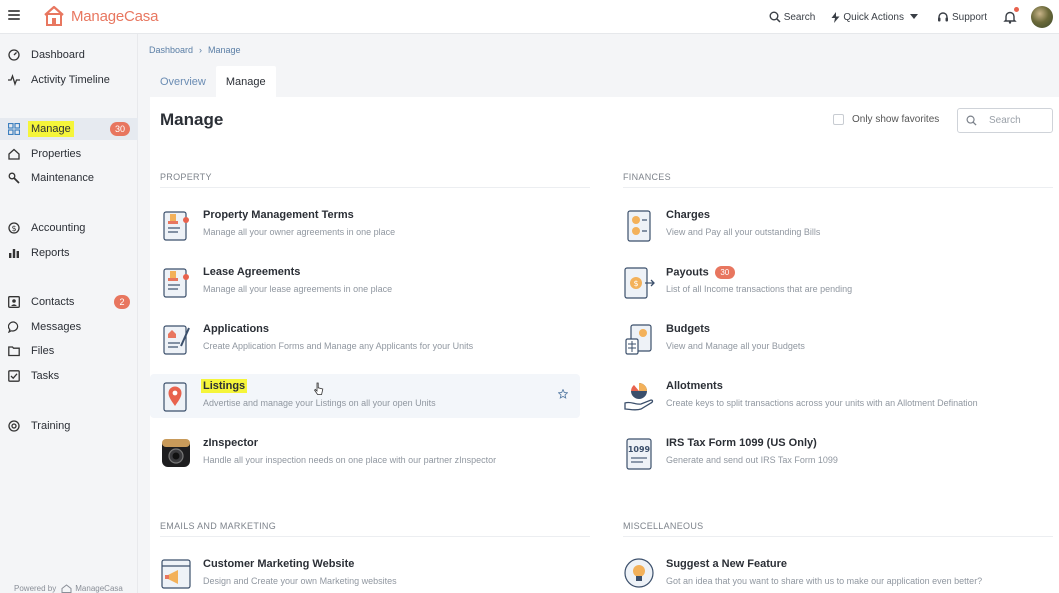 The height and width of the screenshot is (593, 1059). I want to click on sidebar-item-files: Files, so click(69, 351).